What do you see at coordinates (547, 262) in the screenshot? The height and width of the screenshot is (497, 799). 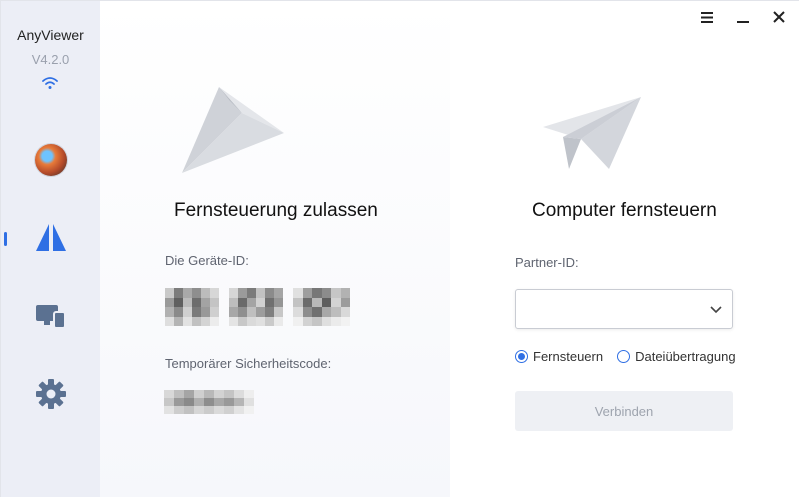 I see `partner-id-label: Partner-ID:` at bounding box center [547, 262].